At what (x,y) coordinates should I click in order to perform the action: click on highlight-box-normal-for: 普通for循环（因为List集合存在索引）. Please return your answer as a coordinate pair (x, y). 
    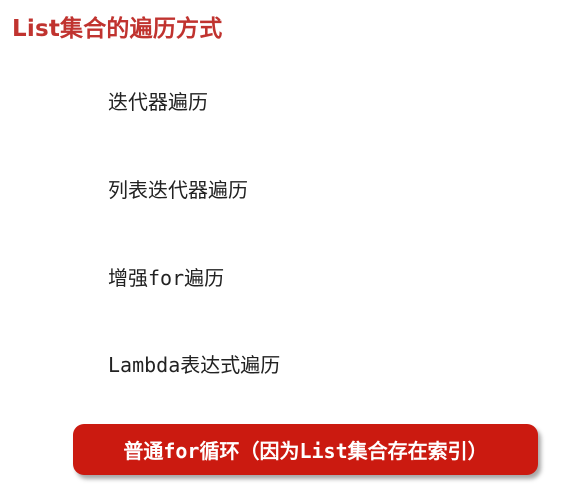
    Looking at the image, I should click on (305, 449).